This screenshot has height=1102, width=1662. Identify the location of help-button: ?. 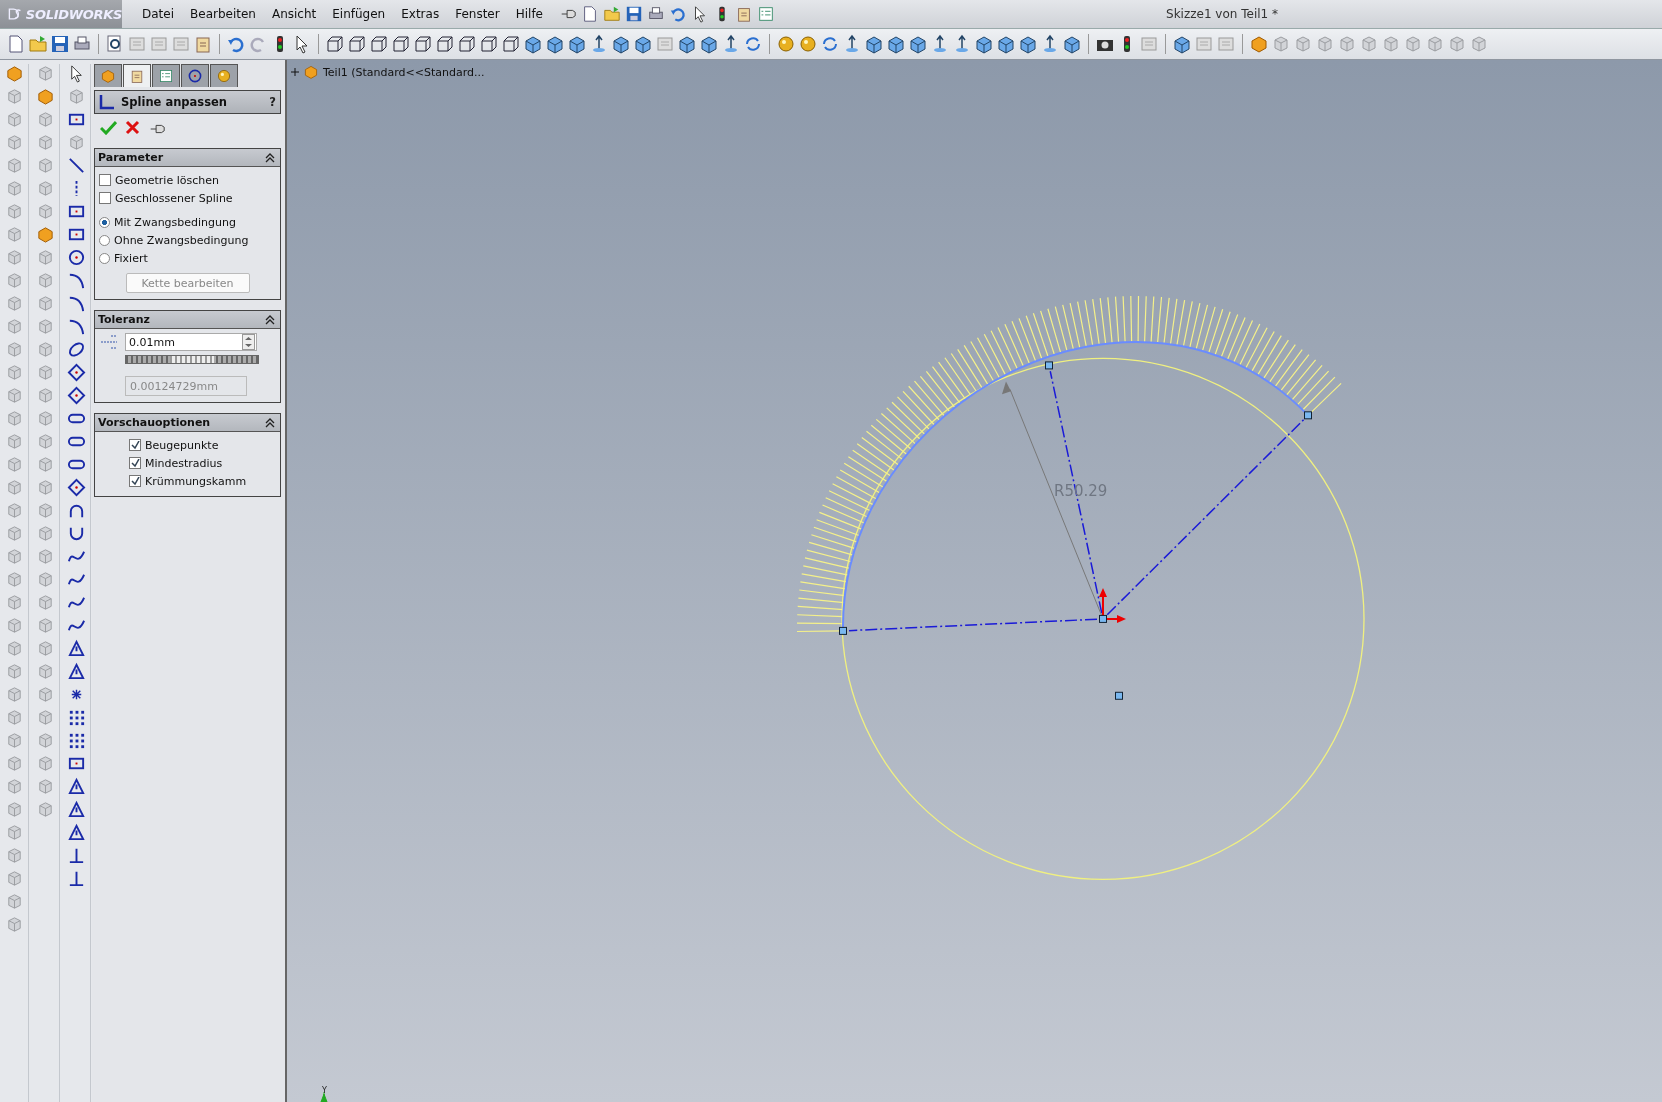
(272, 102).